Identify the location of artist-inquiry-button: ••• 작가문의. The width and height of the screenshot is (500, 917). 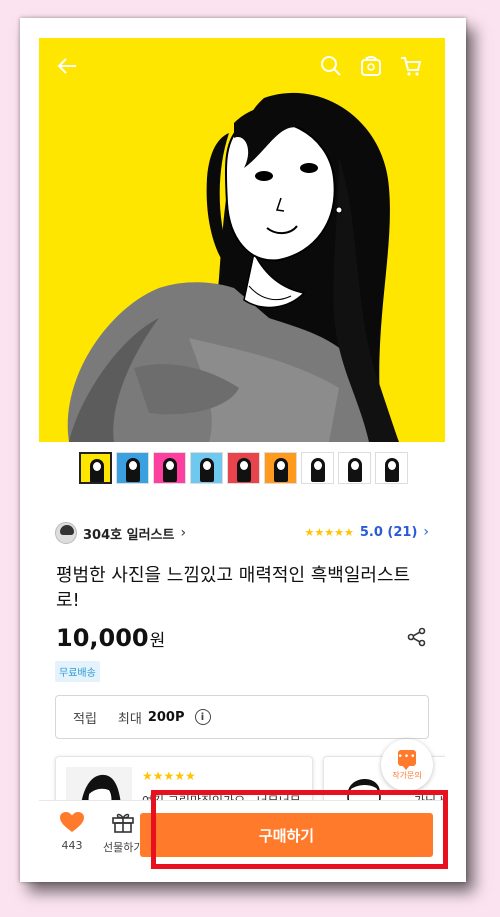
(407, 765).